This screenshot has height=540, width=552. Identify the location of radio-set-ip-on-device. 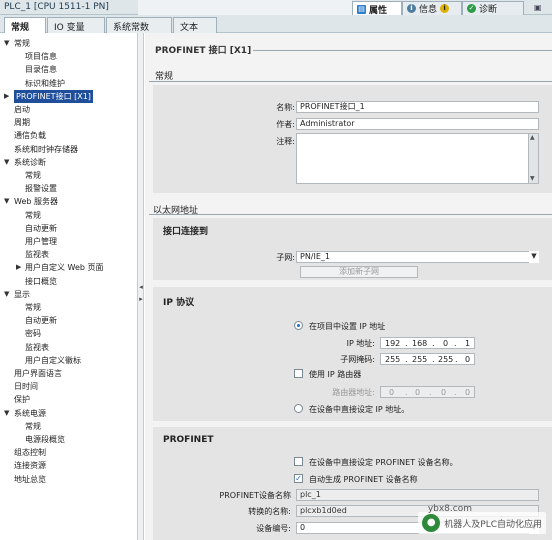
(298, 408).